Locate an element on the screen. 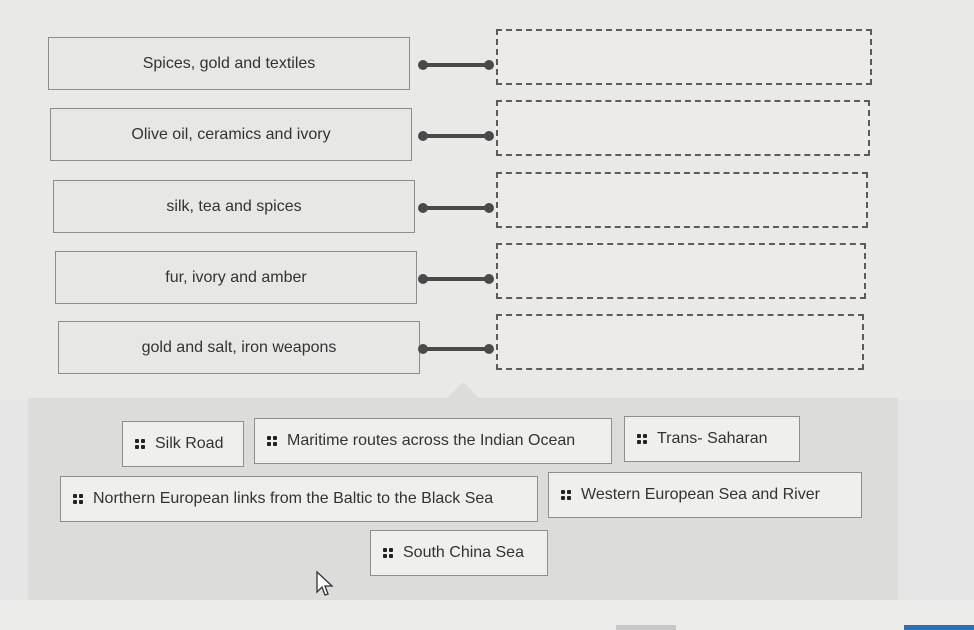 The height and width of the screenshot is (630, 974). answer-chip-trans-saharan: Trans- Saharan is located at coordinates (712, 439).